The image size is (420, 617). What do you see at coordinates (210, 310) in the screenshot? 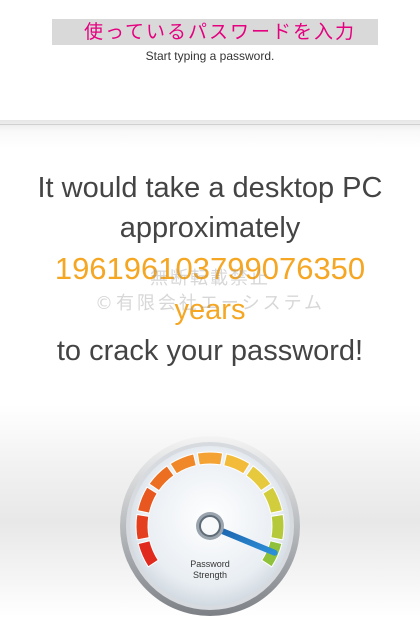
I see `crack-time-unit: years` at bounding box center [210, 310].